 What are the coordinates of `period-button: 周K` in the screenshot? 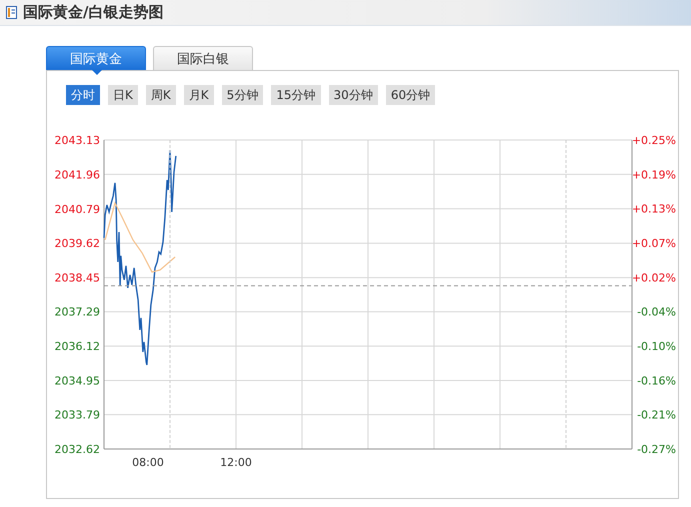 It's located at (161, 95).